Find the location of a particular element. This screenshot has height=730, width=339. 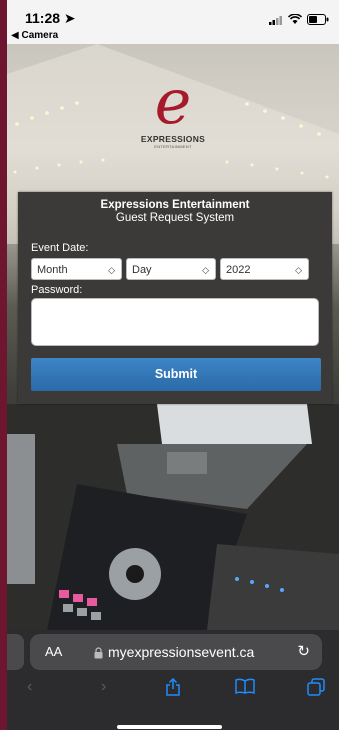

tabs-icon is located at coordinates (316, 689).